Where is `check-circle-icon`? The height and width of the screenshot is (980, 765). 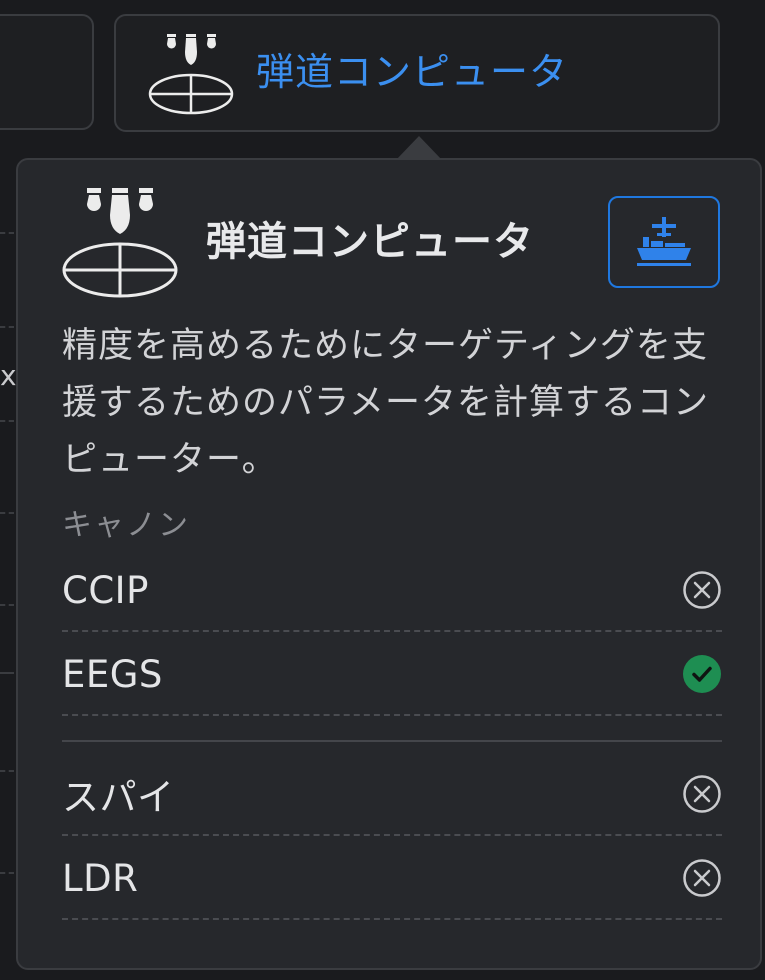
check-circle-icon is located at coordinates (702, 674).